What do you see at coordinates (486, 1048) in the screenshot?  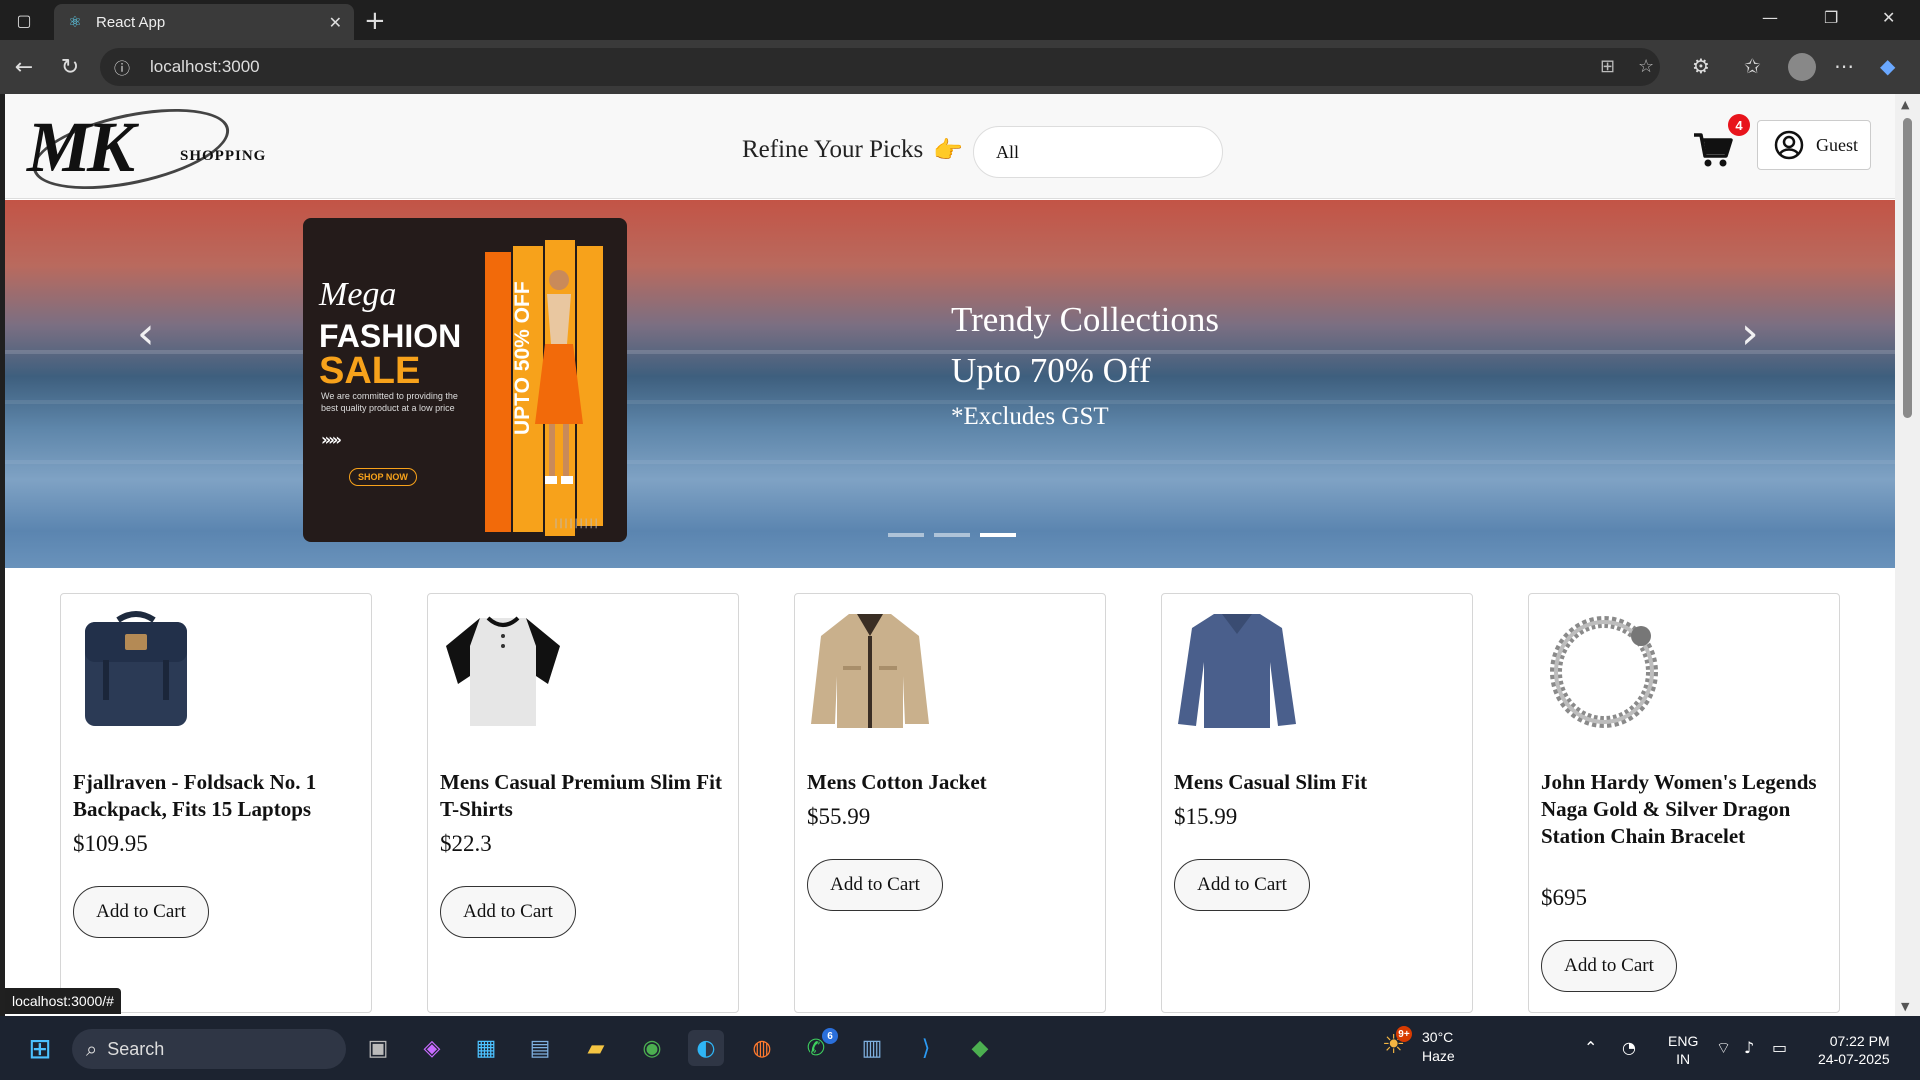 I see `store-icon: ▦` at bounding box center [486, 1048].